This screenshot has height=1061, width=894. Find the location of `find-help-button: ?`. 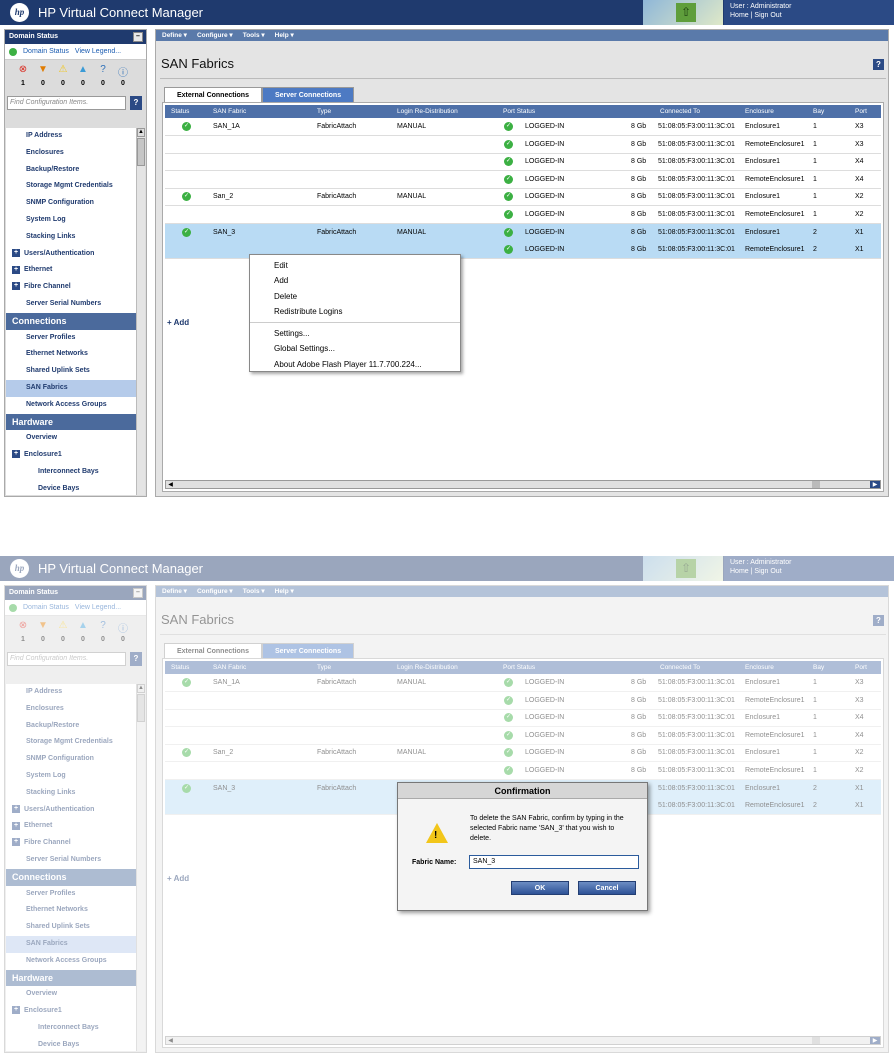

find-help-button: ? is located at coordinates (136, 103).